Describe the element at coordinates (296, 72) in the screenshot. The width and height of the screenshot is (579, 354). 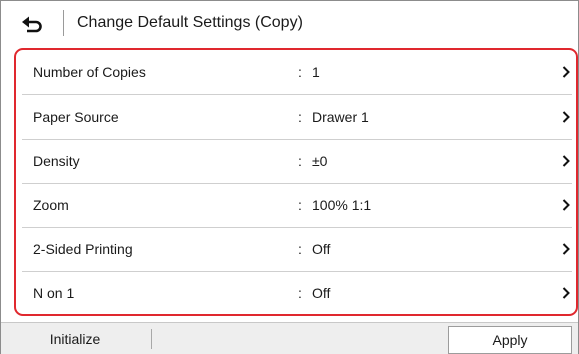
I see `setting-row-number-of-copies: Number of Copies : 1` at that location.